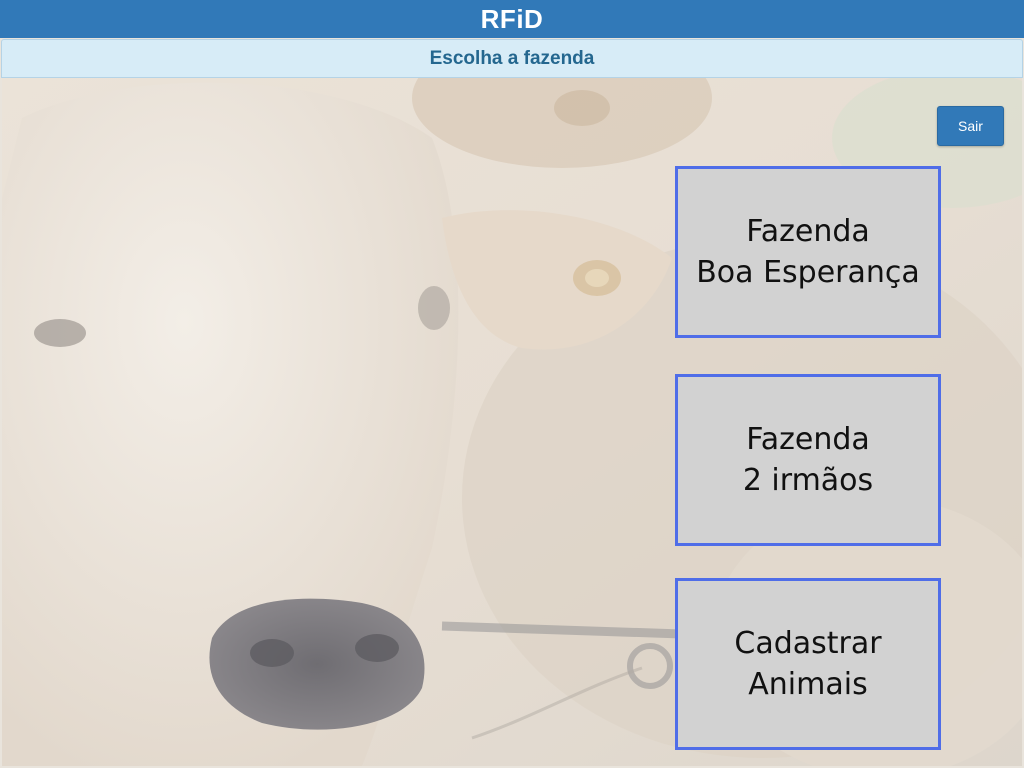  What do you see at coordinates (808, 643) in the screenshot?
I see `button-label-line1: Cadastrar` at bounding box center [808, 643].